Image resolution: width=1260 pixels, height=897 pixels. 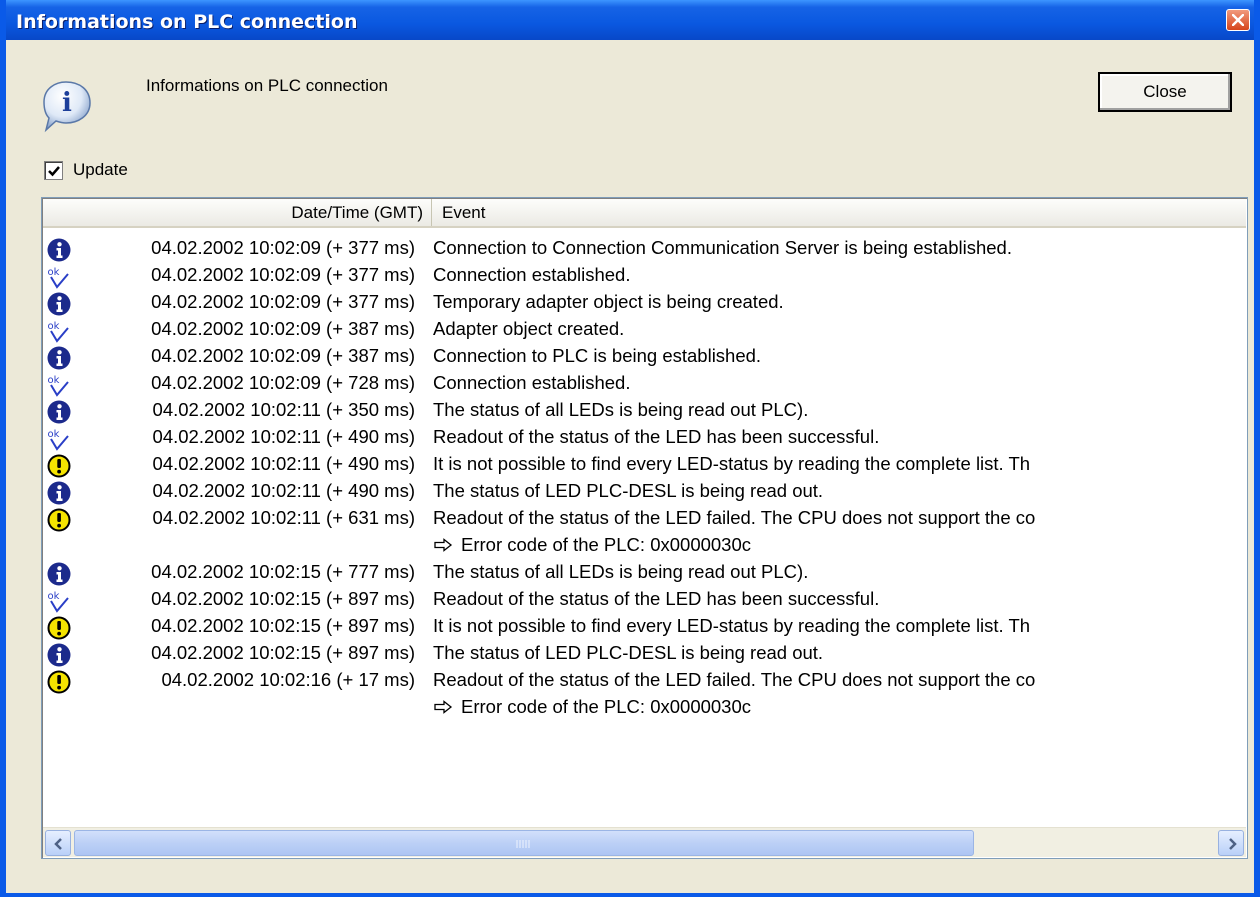 I want to click on log-datetime: 04.02.2002 10:02:09 (+ 728 ms), so click(x=283, y=382).